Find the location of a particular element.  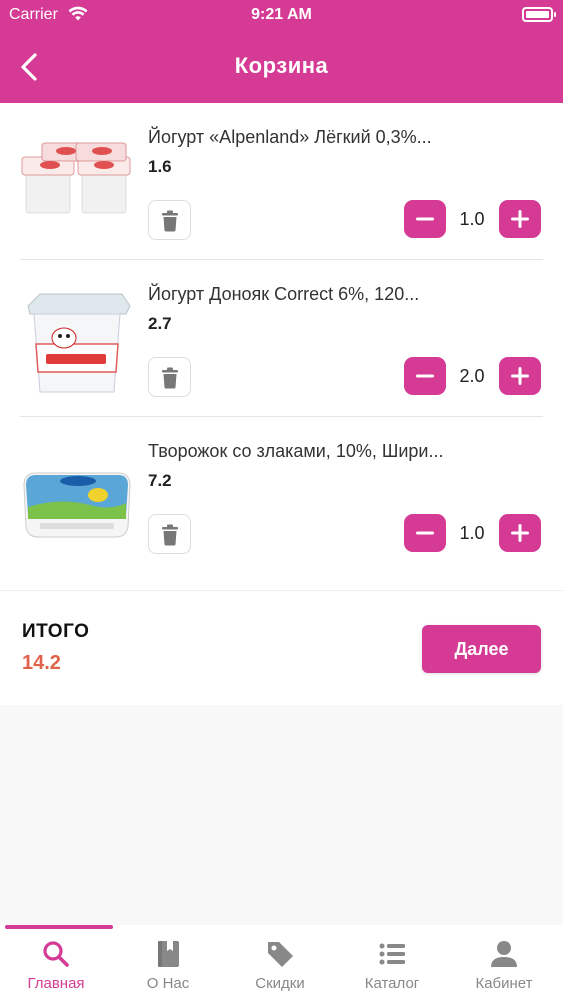

tab-catalog: Каталог is located at coordinates (392, 966).